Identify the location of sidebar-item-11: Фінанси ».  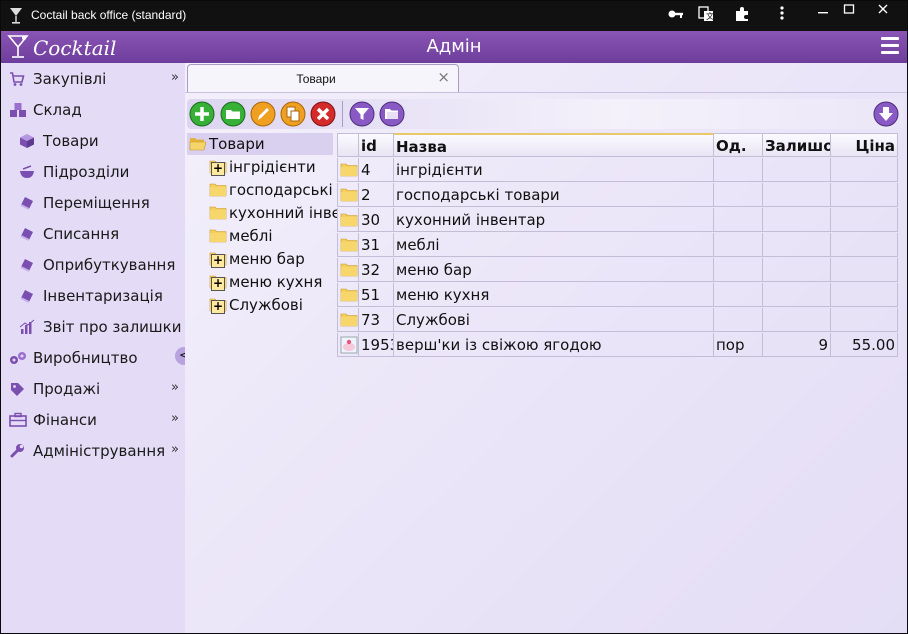
(93, 420).